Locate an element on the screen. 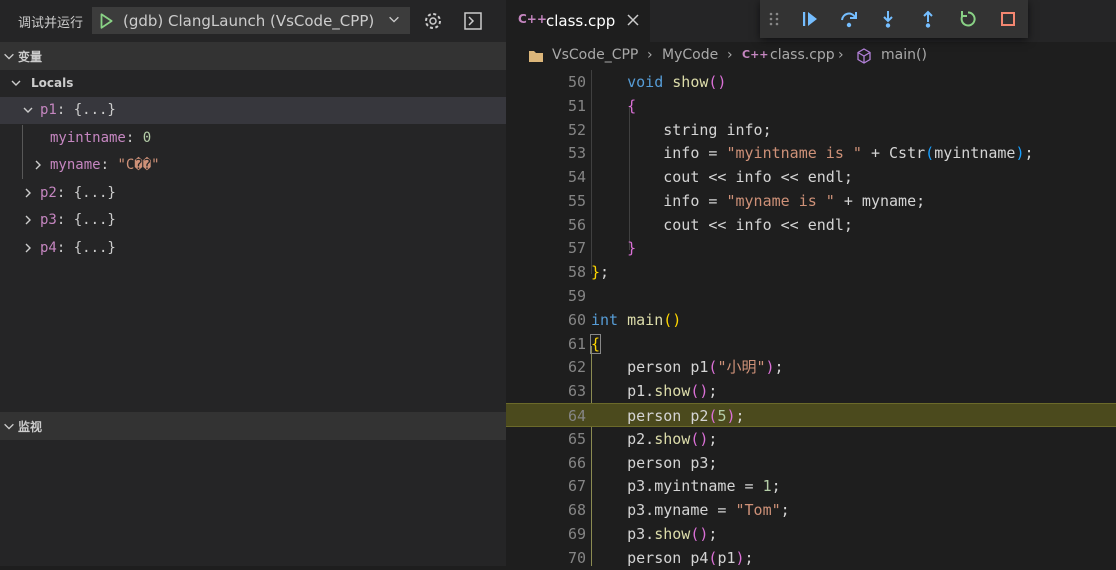 The height and width of the screenshot is (570, 1116). tab-class-cpp: C++ class.cpp is located at coordinates (578, 21).